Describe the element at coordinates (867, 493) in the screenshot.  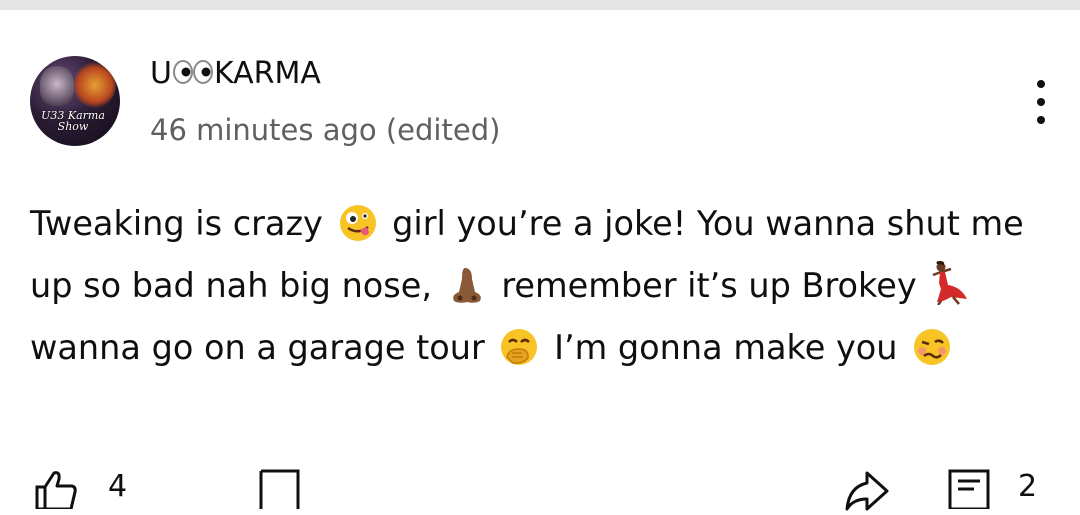
I see `share-icon` at that location.